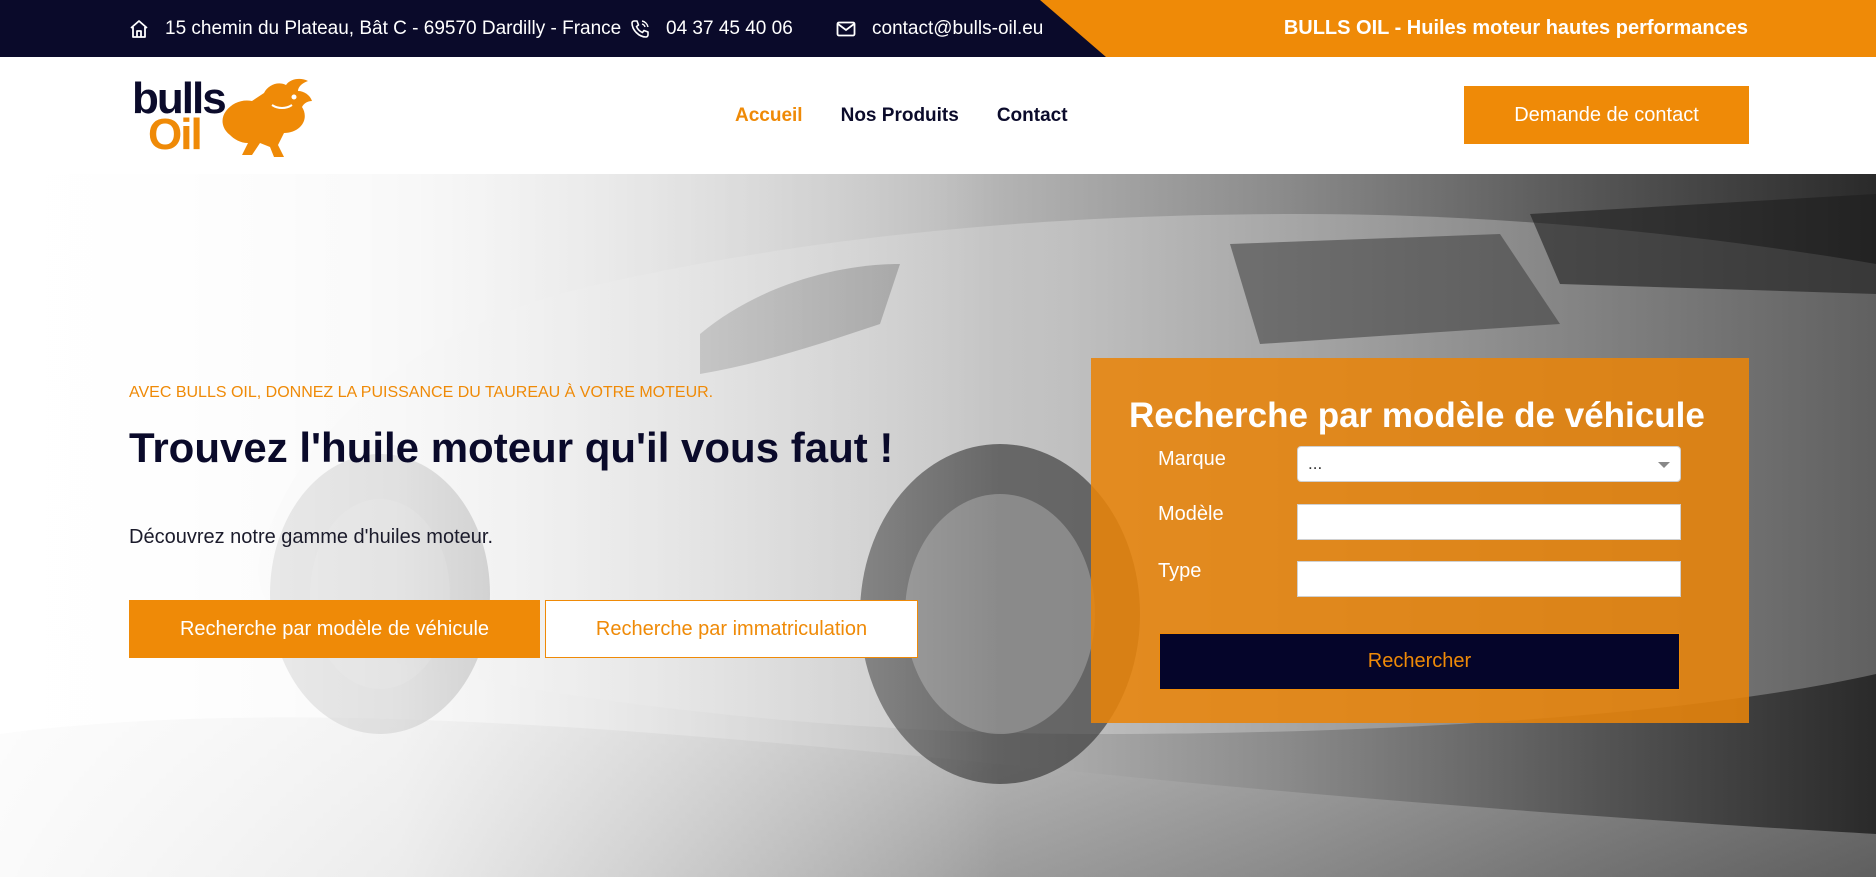 This screenshot has height=877, width=1876. Describe the element at coordinates (1032, 116) in the screenshot. I see `nav-item-contact: Contact` at that location.